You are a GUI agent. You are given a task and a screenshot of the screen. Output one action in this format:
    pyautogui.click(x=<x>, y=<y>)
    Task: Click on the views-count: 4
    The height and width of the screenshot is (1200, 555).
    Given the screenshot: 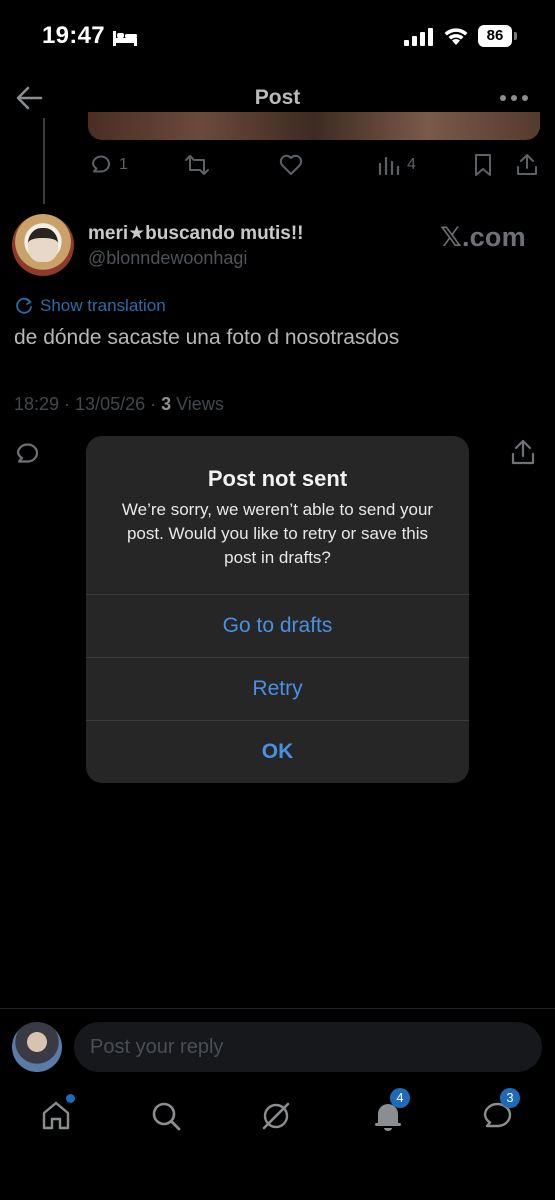 What is the action you would take?
    pyautogui.click(x=411, y=164)
    